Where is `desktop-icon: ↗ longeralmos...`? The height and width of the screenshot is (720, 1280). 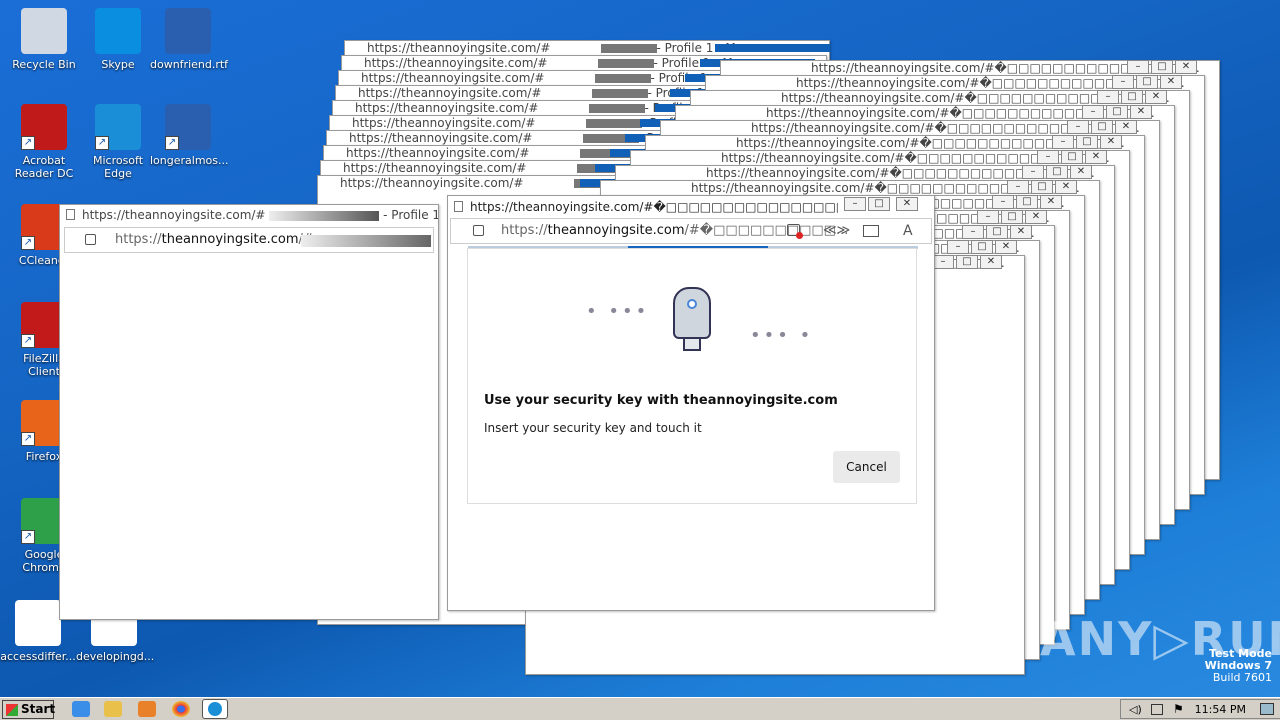 desktop-icon: ↗ longeralmos... is located at coordinates (189, 135).